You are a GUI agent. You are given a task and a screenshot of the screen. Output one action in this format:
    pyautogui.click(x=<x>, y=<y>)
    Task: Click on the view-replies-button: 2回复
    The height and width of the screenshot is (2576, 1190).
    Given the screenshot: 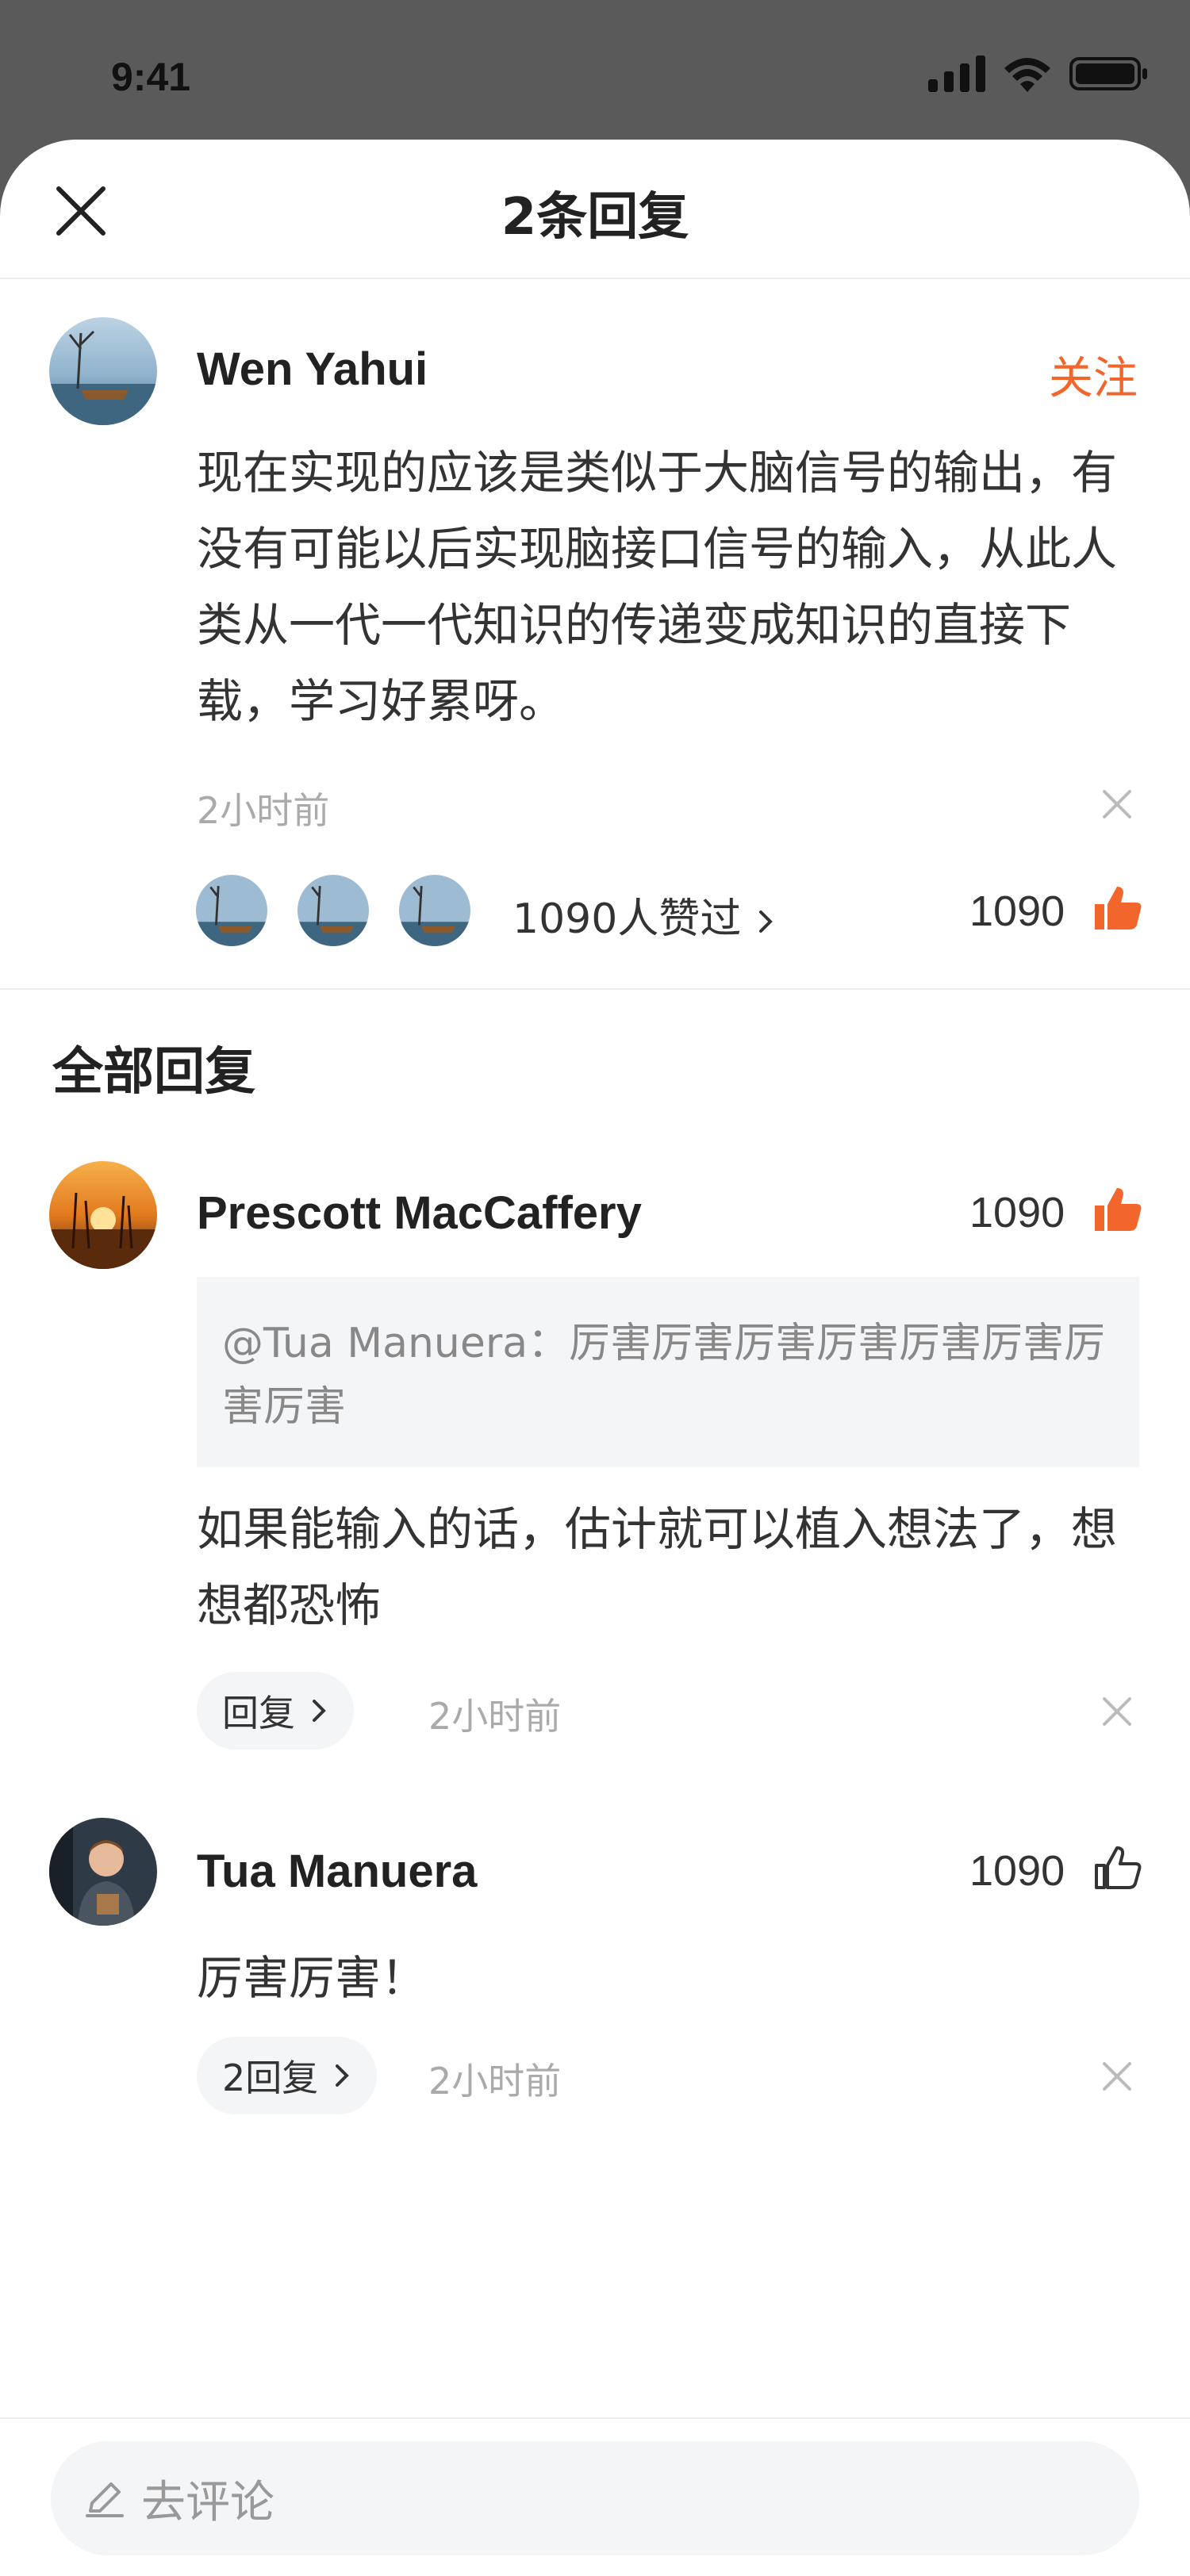 What is the action you would take?
    pyautogui.click(x=287, y=2076)
    